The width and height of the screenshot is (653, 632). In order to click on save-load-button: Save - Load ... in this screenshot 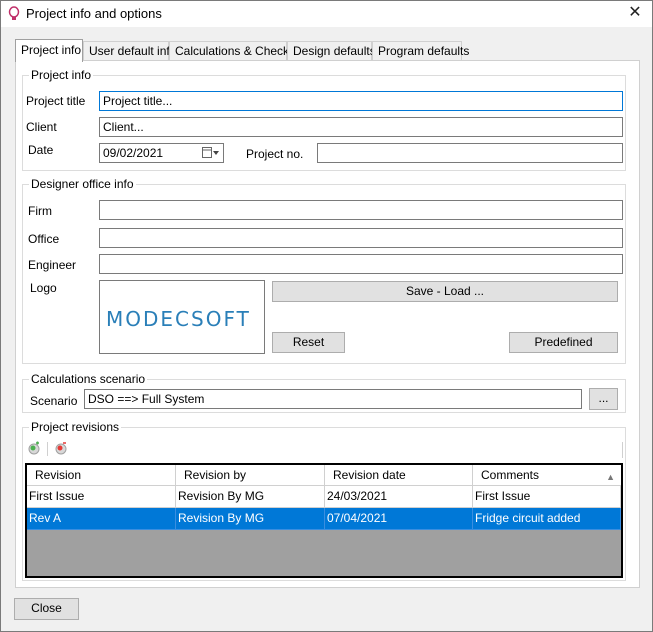, I will do `click(445, 291)`.